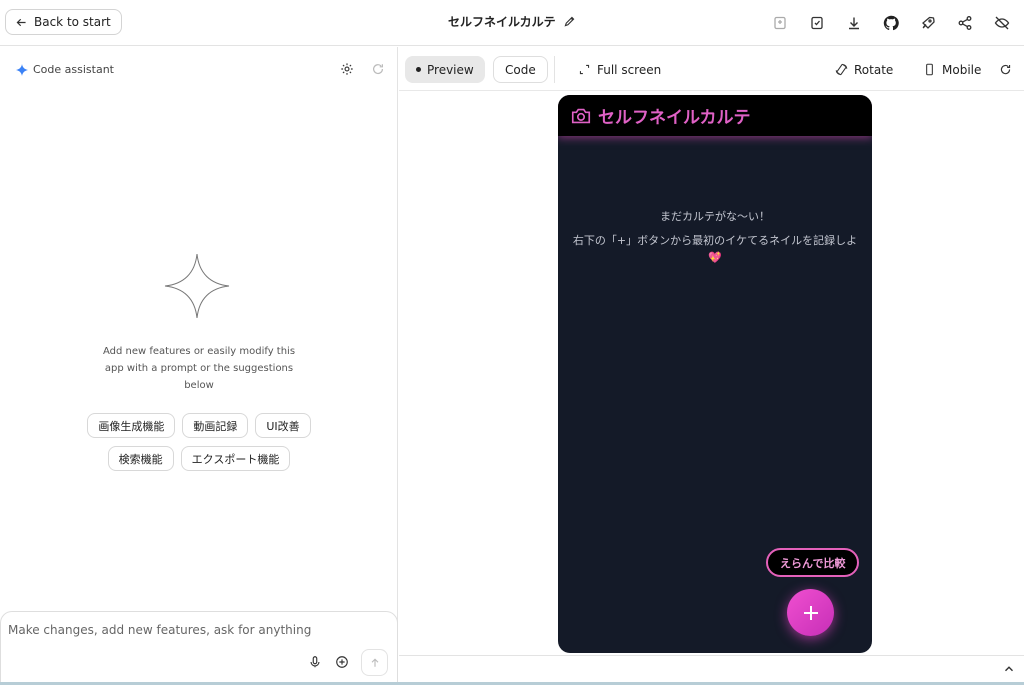 Image resolution: width=1024 pixels, height=685 pixels. I want to click on app-title-text: セルフネイルカルテ, so click(502, 22).